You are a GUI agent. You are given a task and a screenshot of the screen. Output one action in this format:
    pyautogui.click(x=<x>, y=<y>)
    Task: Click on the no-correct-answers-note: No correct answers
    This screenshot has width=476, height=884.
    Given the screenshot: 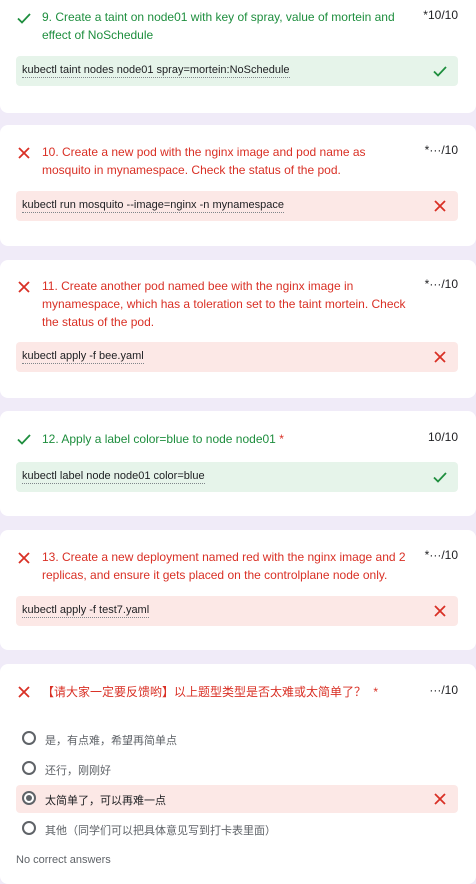 What is the action you would take?
    pyautogui.click(x=63, y=860)
    